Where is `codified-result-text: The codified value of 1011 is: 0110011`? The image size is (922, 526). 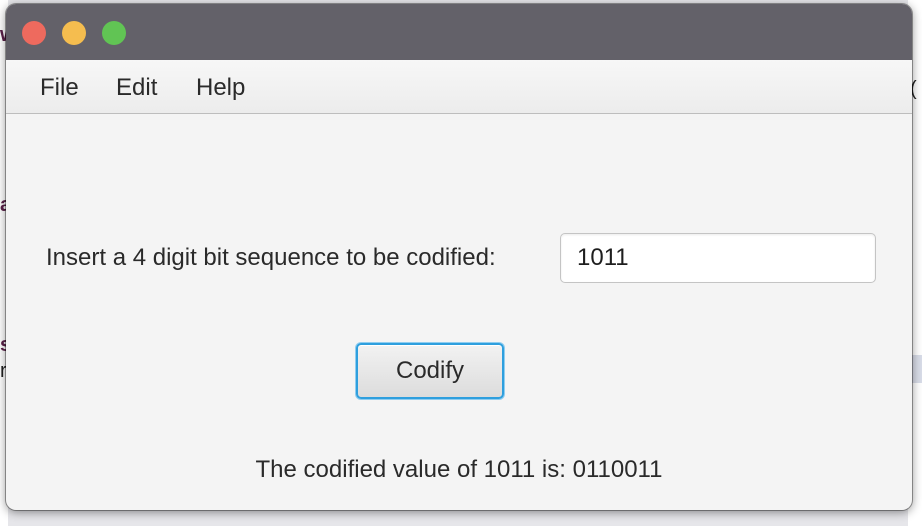 codified-result-text: The codified value of 1011 is: 0110011 is located at coordinates (459, 469).